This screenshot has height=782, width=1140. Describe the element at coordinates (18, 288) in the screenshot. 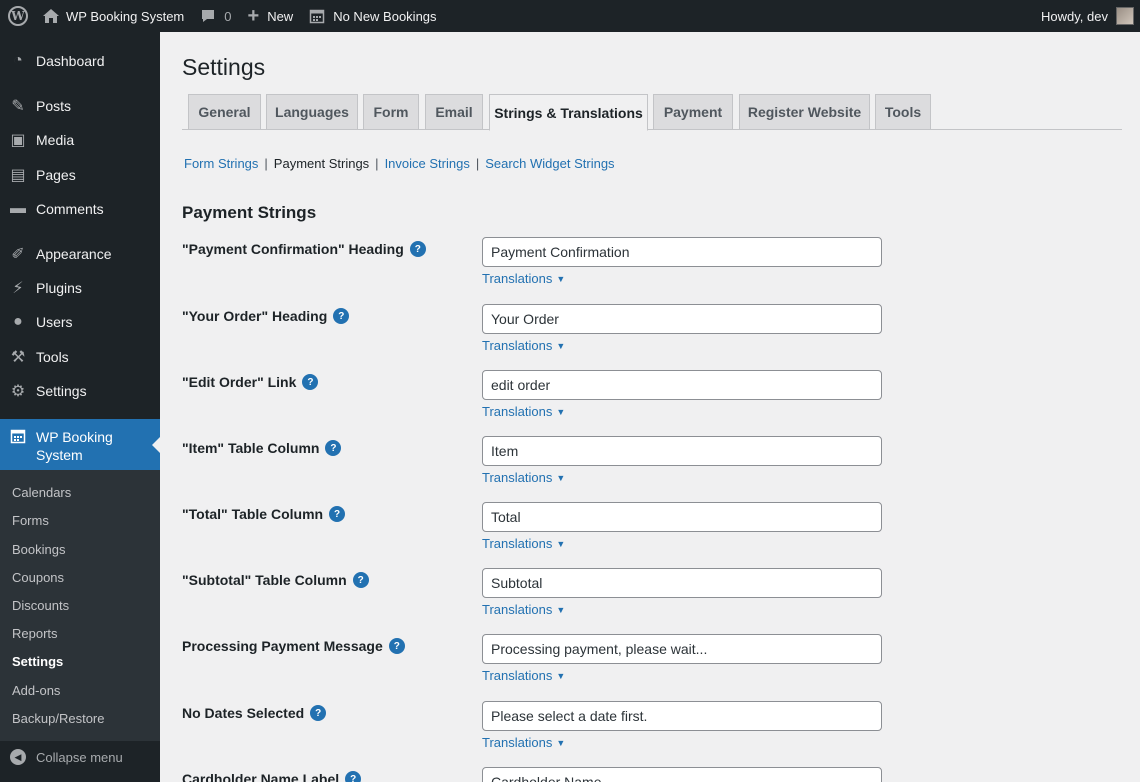

I see `plugin-icon: ⚡` at that location.